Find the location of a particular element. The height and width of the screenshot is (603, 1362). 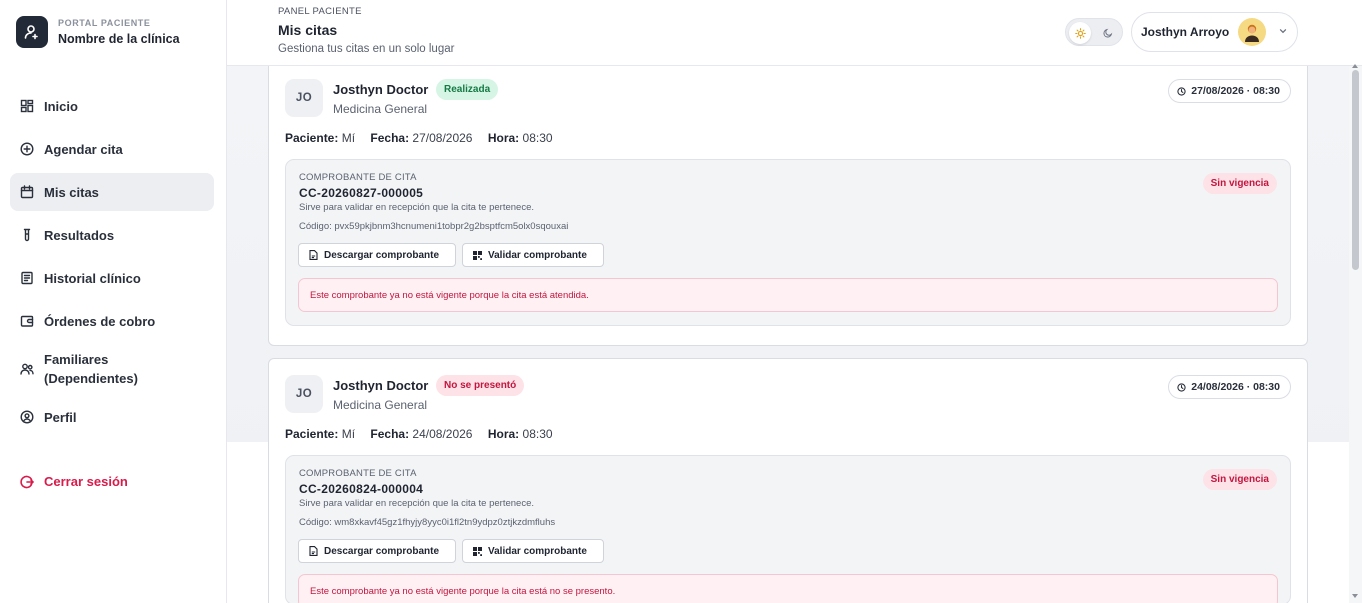

logout-label: Cerrar sesión is located at coordinates (86, 481).